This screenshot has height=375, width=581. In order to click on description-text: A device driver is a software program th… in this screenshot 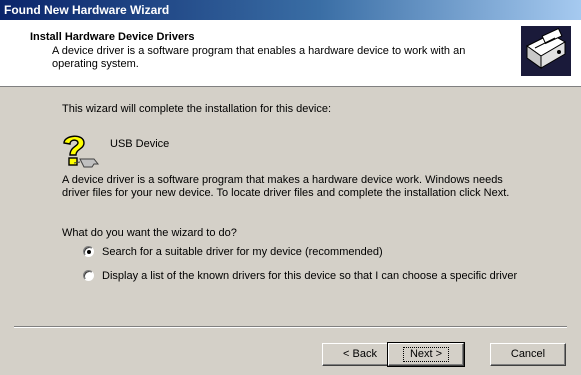, I will do `click(286, 186)`.